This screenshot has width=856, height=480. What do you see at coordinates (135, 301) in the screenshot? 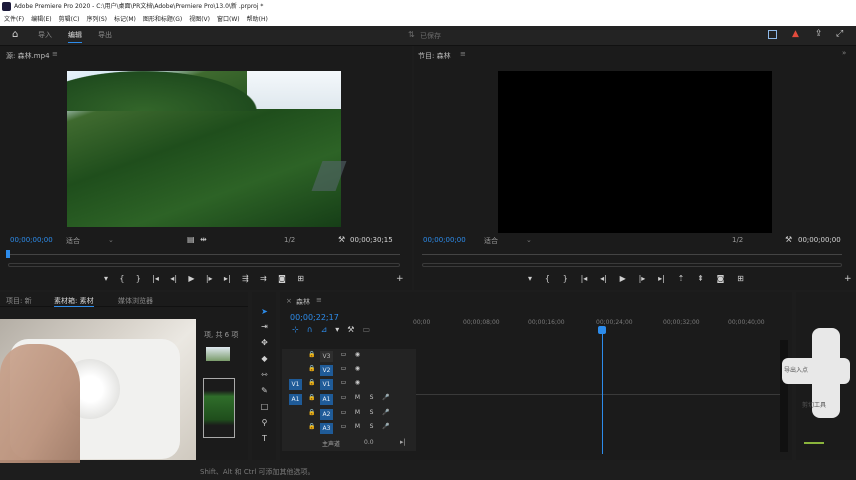
I see `tab-media-browser: 媒体浏览器` at bounding box center [135, 301].